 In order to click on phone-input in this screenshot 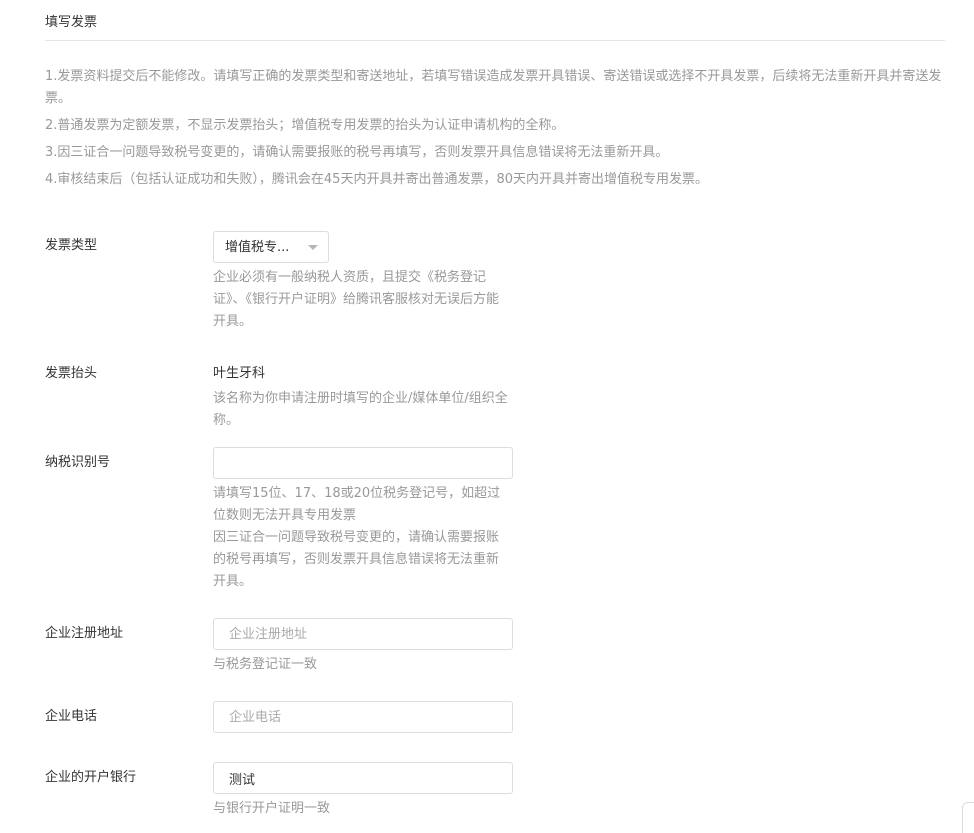, I will do `click(363, 717)`.